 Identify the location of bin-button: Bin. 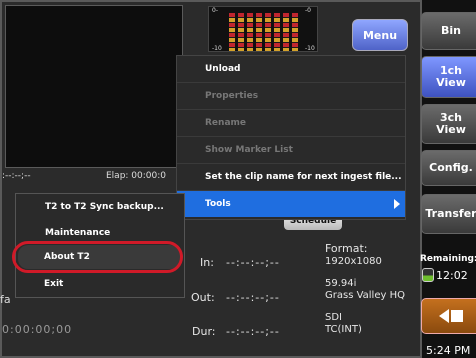
(448, 31).